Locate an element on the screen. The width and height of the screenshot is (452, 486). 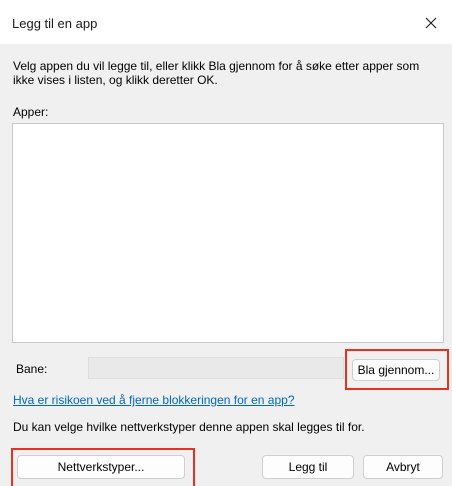
close-icon is located at coordinates (431, 23).